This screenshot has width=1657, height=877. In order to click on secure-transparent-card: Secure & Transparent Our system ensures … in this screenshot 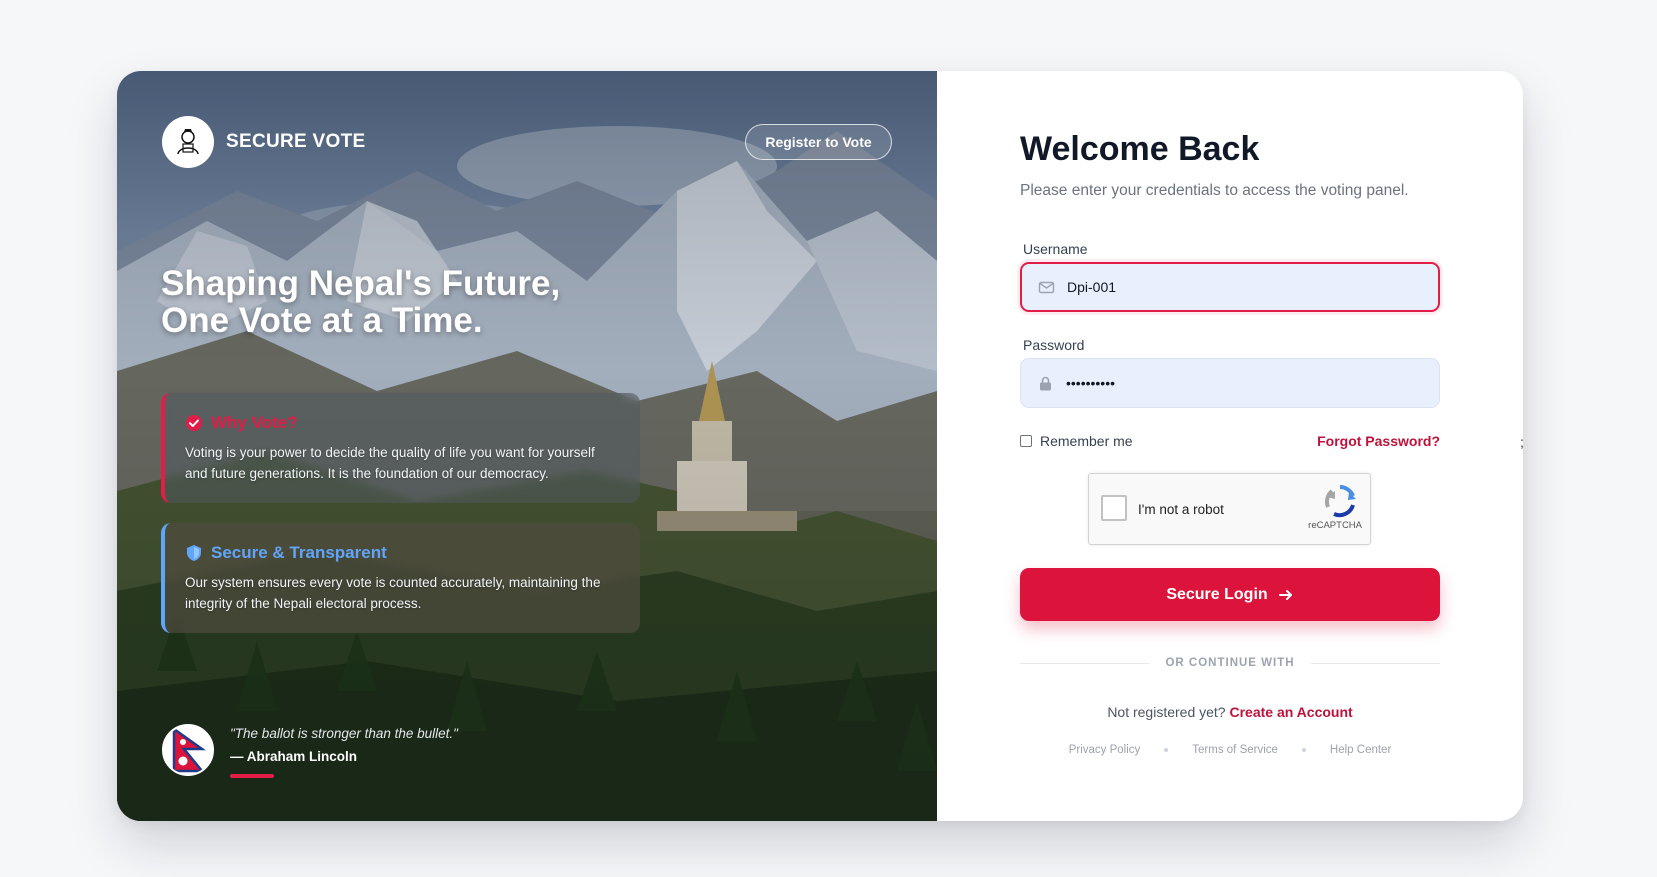, I will do `click(400, 578)`.